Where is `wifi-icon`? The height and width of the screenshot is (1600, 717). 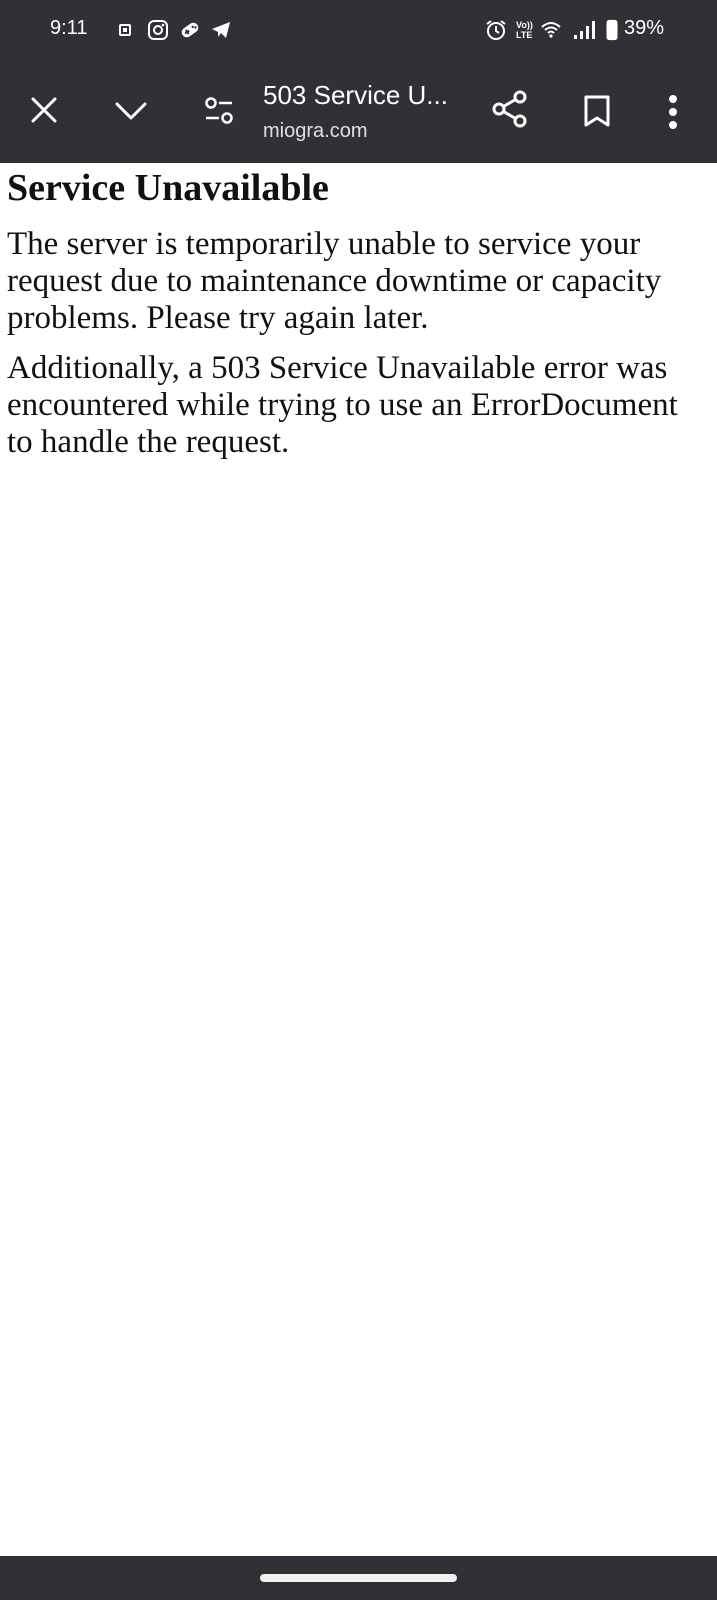 wifi-icon is located at coordinates (551, 30).